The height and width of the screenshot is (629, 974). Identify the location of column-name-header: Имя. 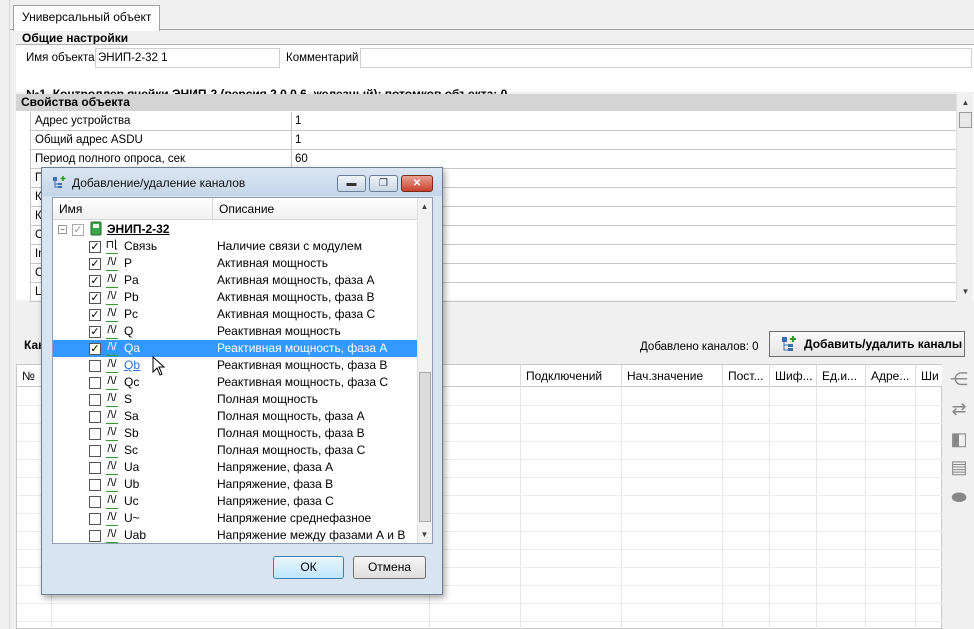
(70, 209).